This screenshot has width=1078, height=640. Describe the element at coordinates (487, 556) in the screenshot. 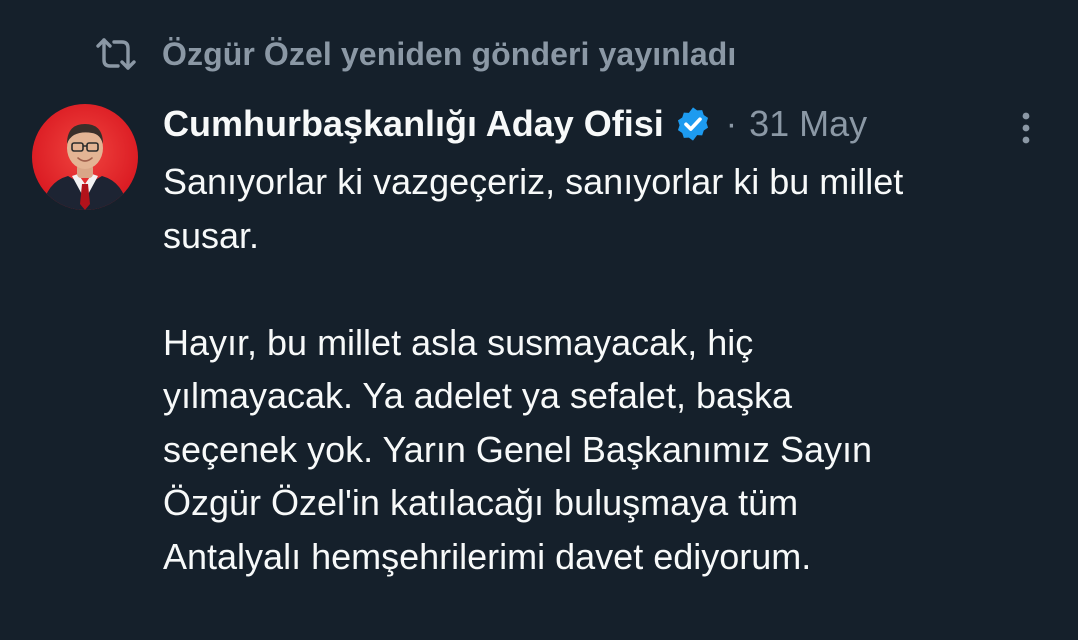

I see `tweet-text-line: Antalyalı hemşehrilerimi davet ediyorum.` at that location.